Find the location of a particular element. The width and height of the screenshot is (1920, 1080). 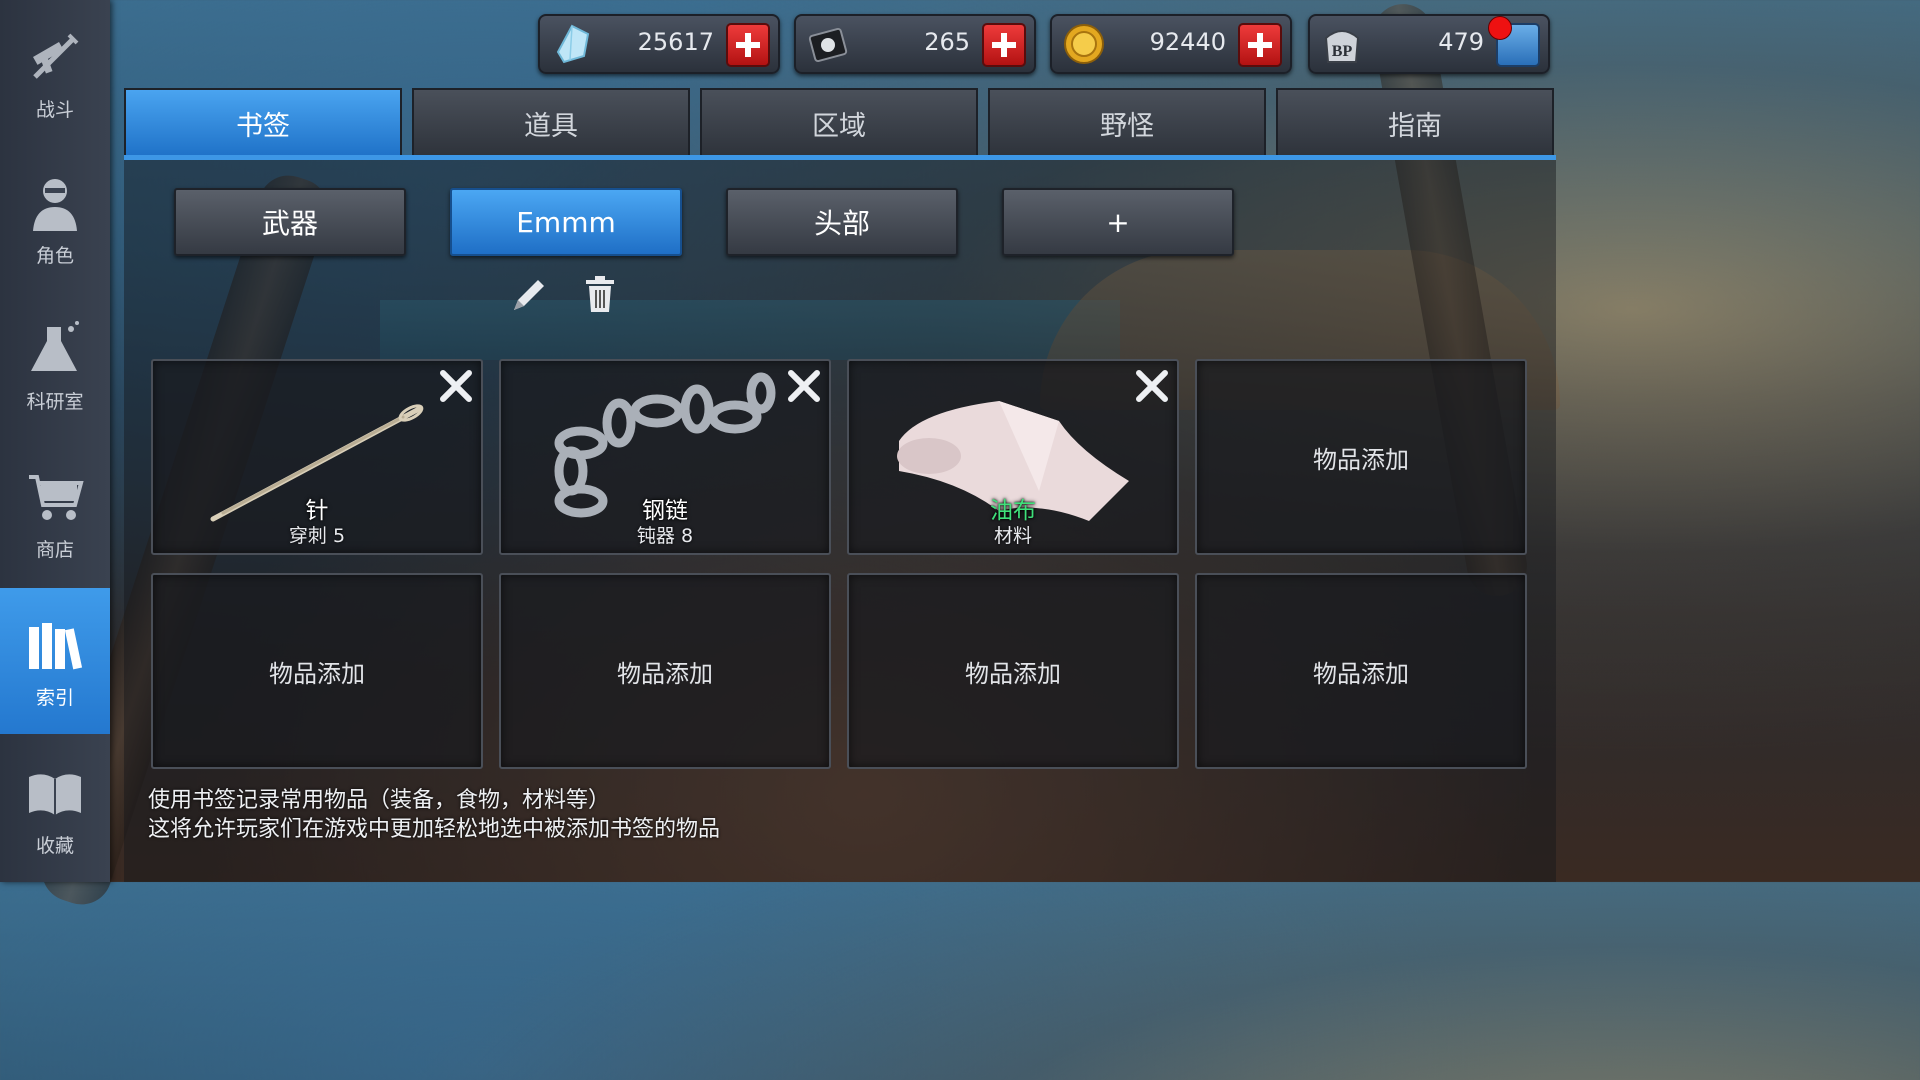

add-gold-button is located at coordinates (1260, 45).